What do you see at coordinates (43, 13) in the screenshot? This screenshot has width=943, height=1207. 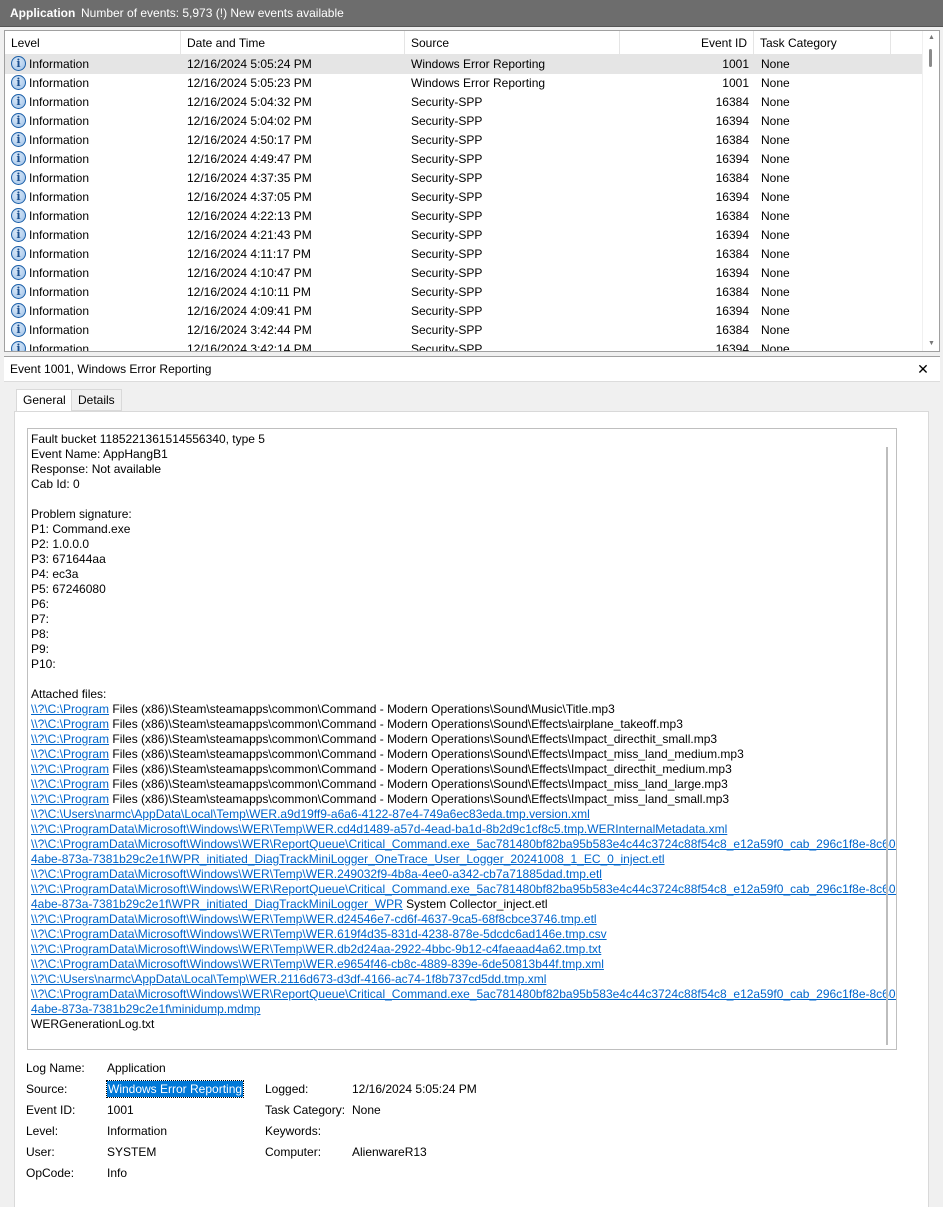 I see `log-title: Application` at bounding box center [43, 13].